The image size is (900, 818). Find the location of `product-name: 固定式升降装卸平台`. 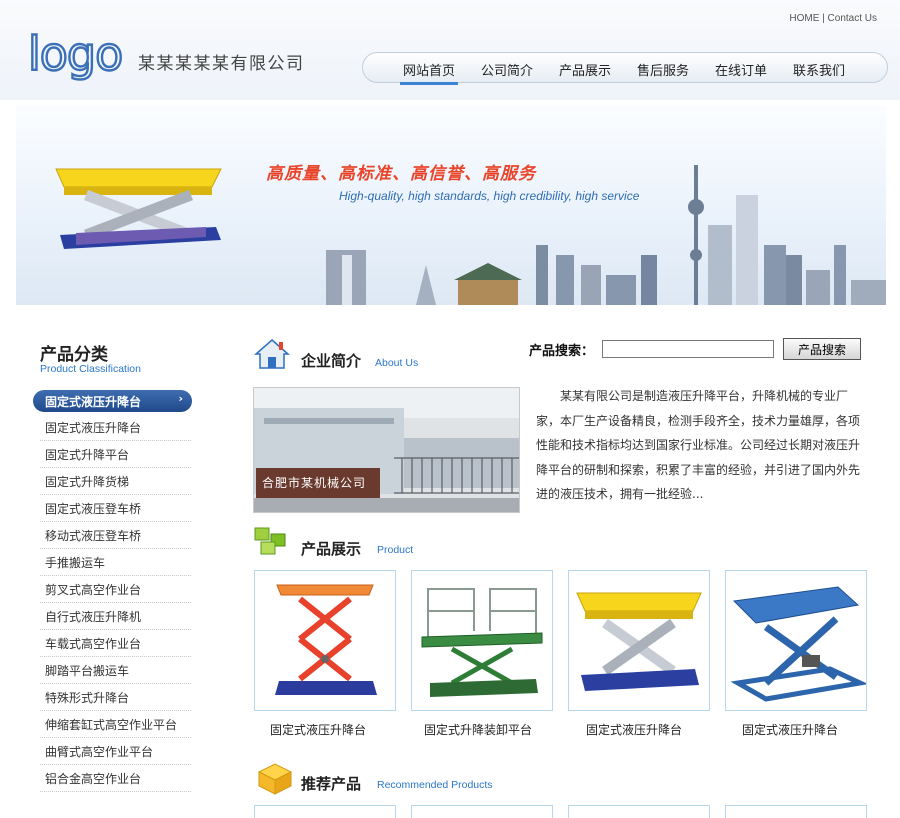

product-name: 固定式升降装卸平台 is located at coordinates (478, 729).